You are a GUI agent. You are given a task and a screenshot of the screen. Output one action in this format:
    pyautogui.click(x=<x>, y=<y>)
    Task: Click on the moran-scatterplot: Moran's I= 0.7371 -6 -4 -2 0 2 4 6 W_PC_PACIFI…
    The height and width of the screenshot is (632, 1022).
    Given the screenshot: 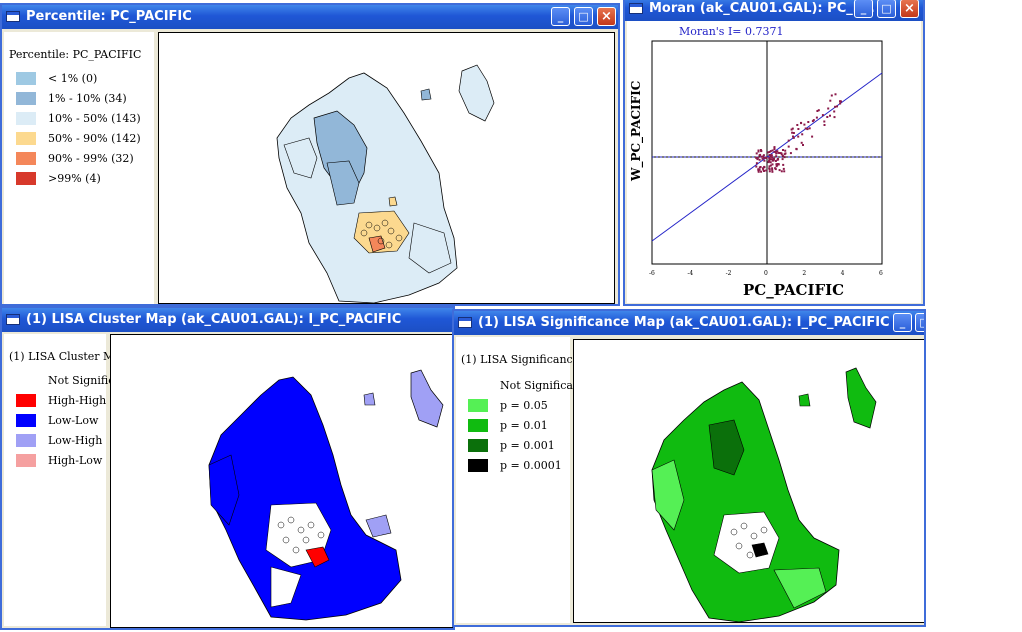 What is the action you would take?
    pyautogui.click(x=774, y=162)
    